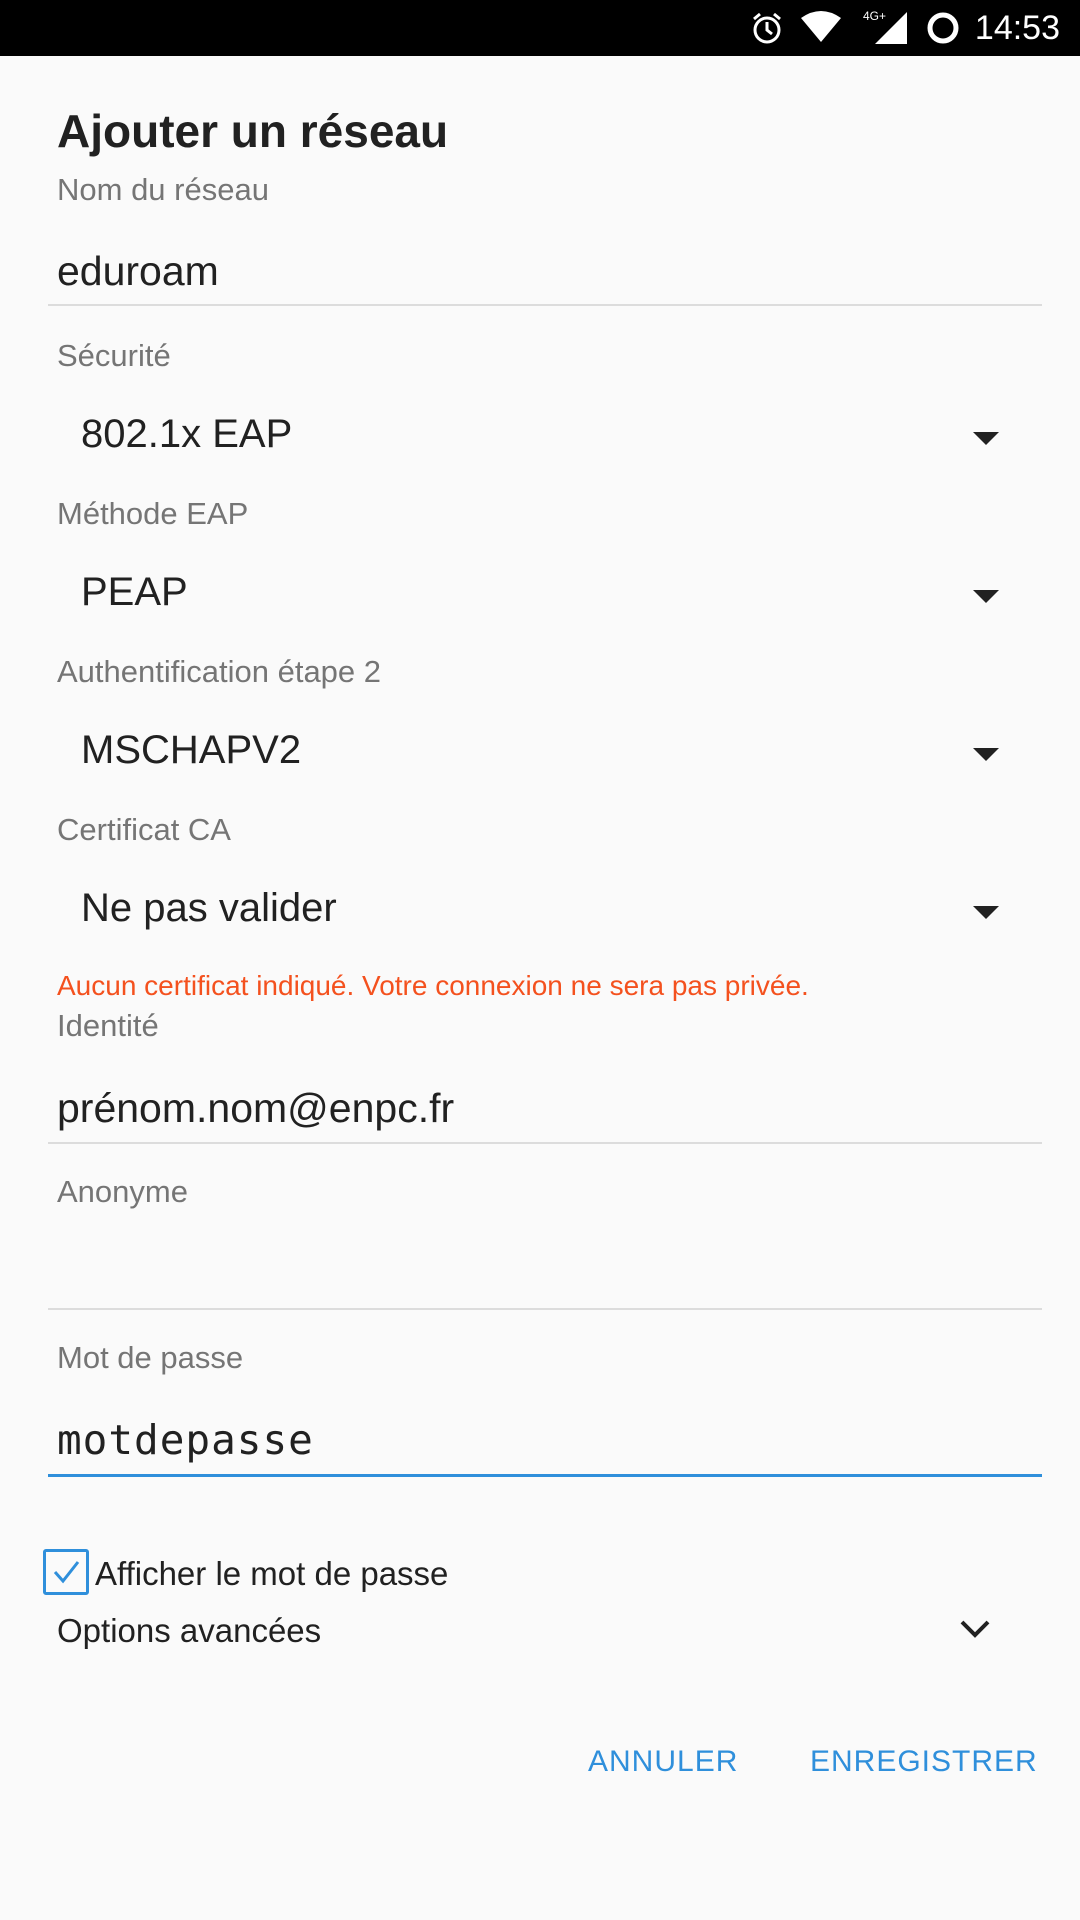 Image resolution: width=1080 pixels, height=1920 pixels. I want to click on cellular-signal-icon: 4G+, so click(884, 28).